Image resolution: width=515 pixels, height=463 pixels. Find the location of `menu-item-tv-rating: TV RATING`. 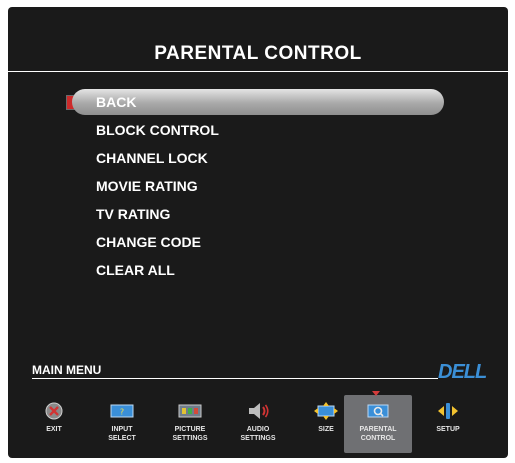

menu-item-tv-rating: TV RATING is located at coordinates (133, 214).